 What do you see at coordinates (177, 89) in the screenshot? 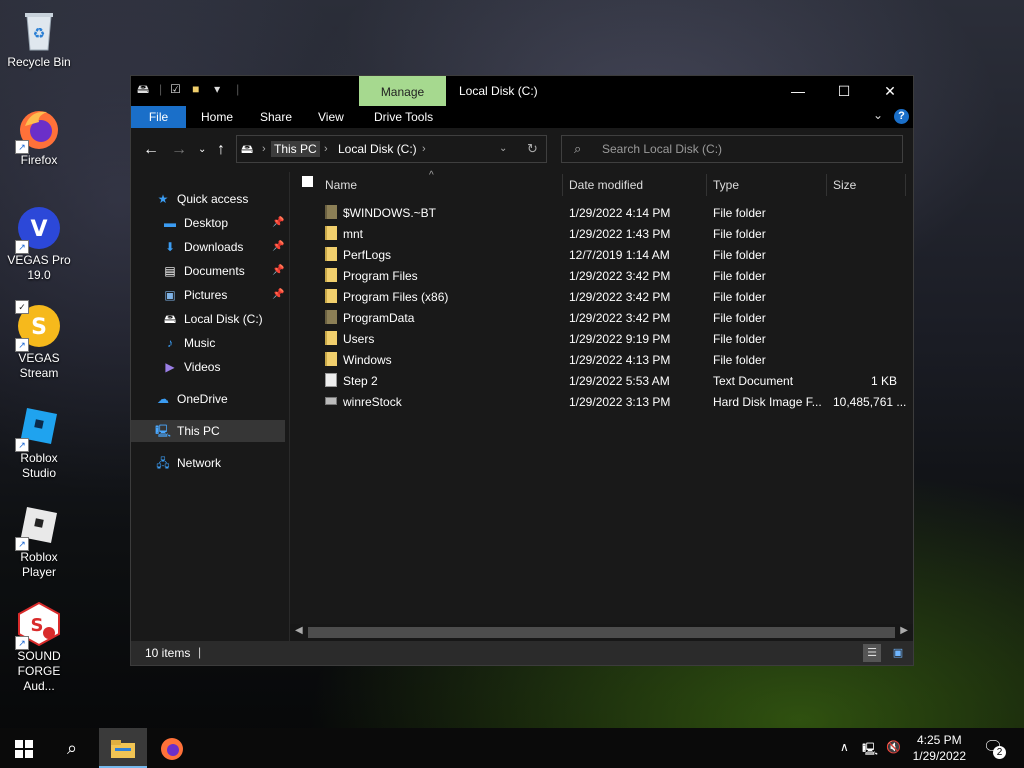
I see `properties-icon: ☑` at bounding box center [177, 89].